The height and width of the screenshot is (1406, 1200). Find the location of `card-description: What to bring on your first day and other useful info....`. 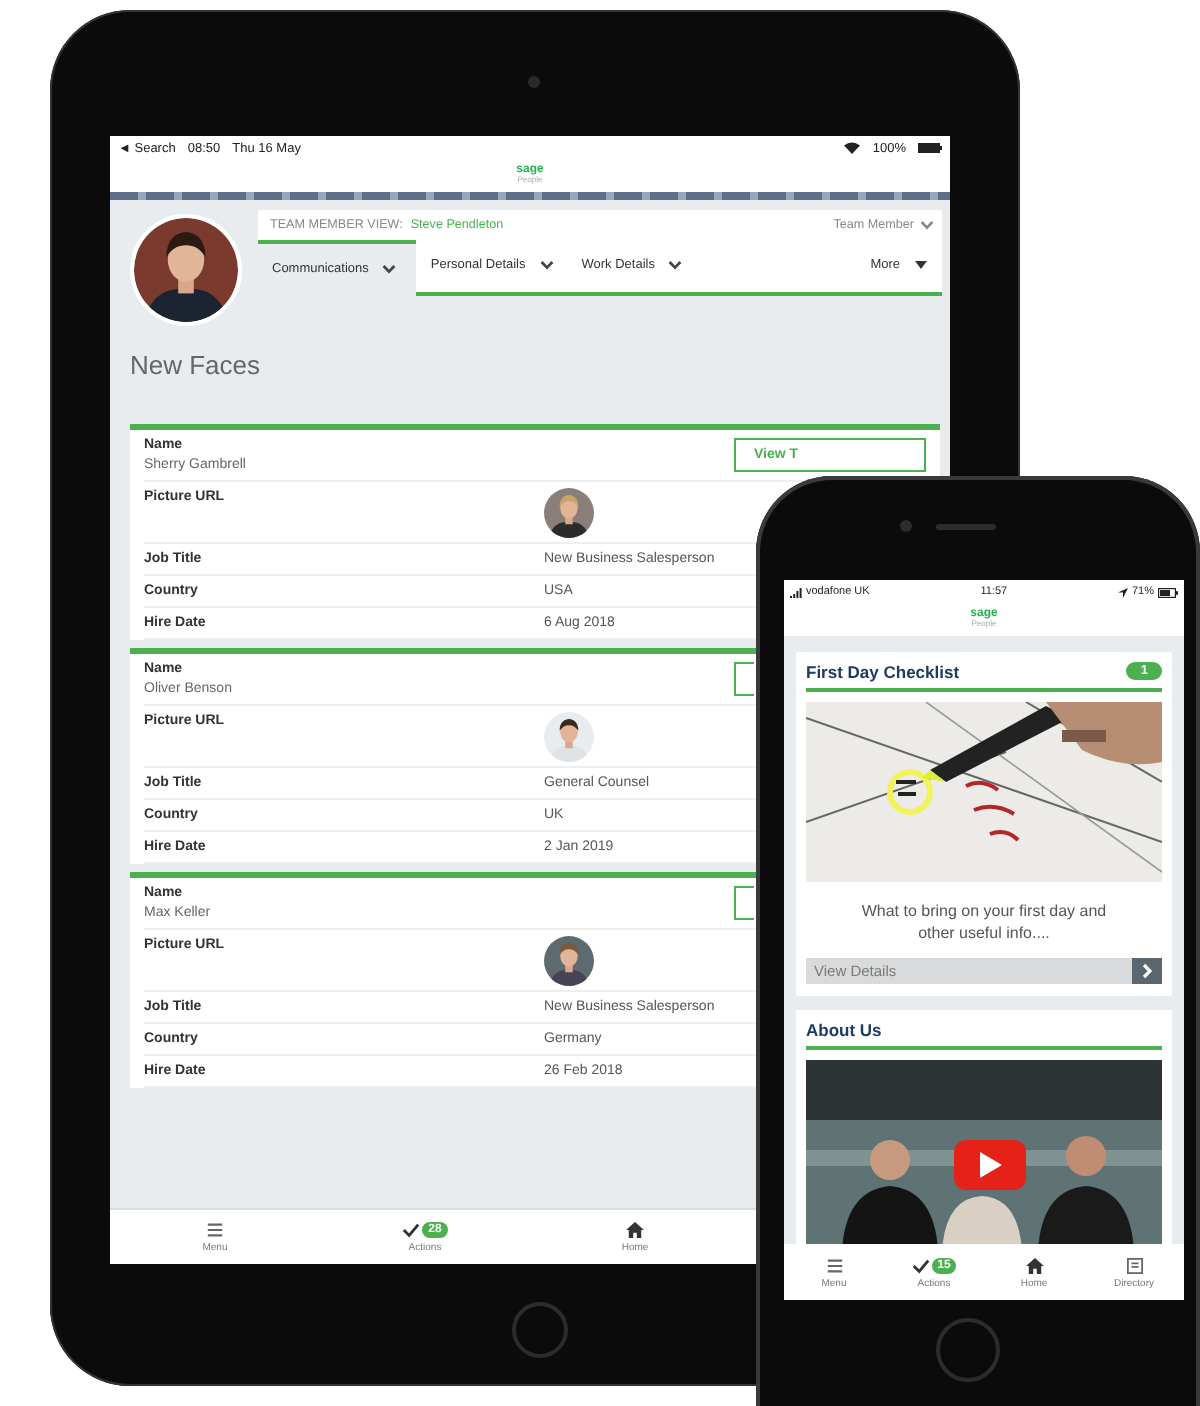

card-description: What to bring on your first day and other useful info.... is located at coordinates (984, 922).